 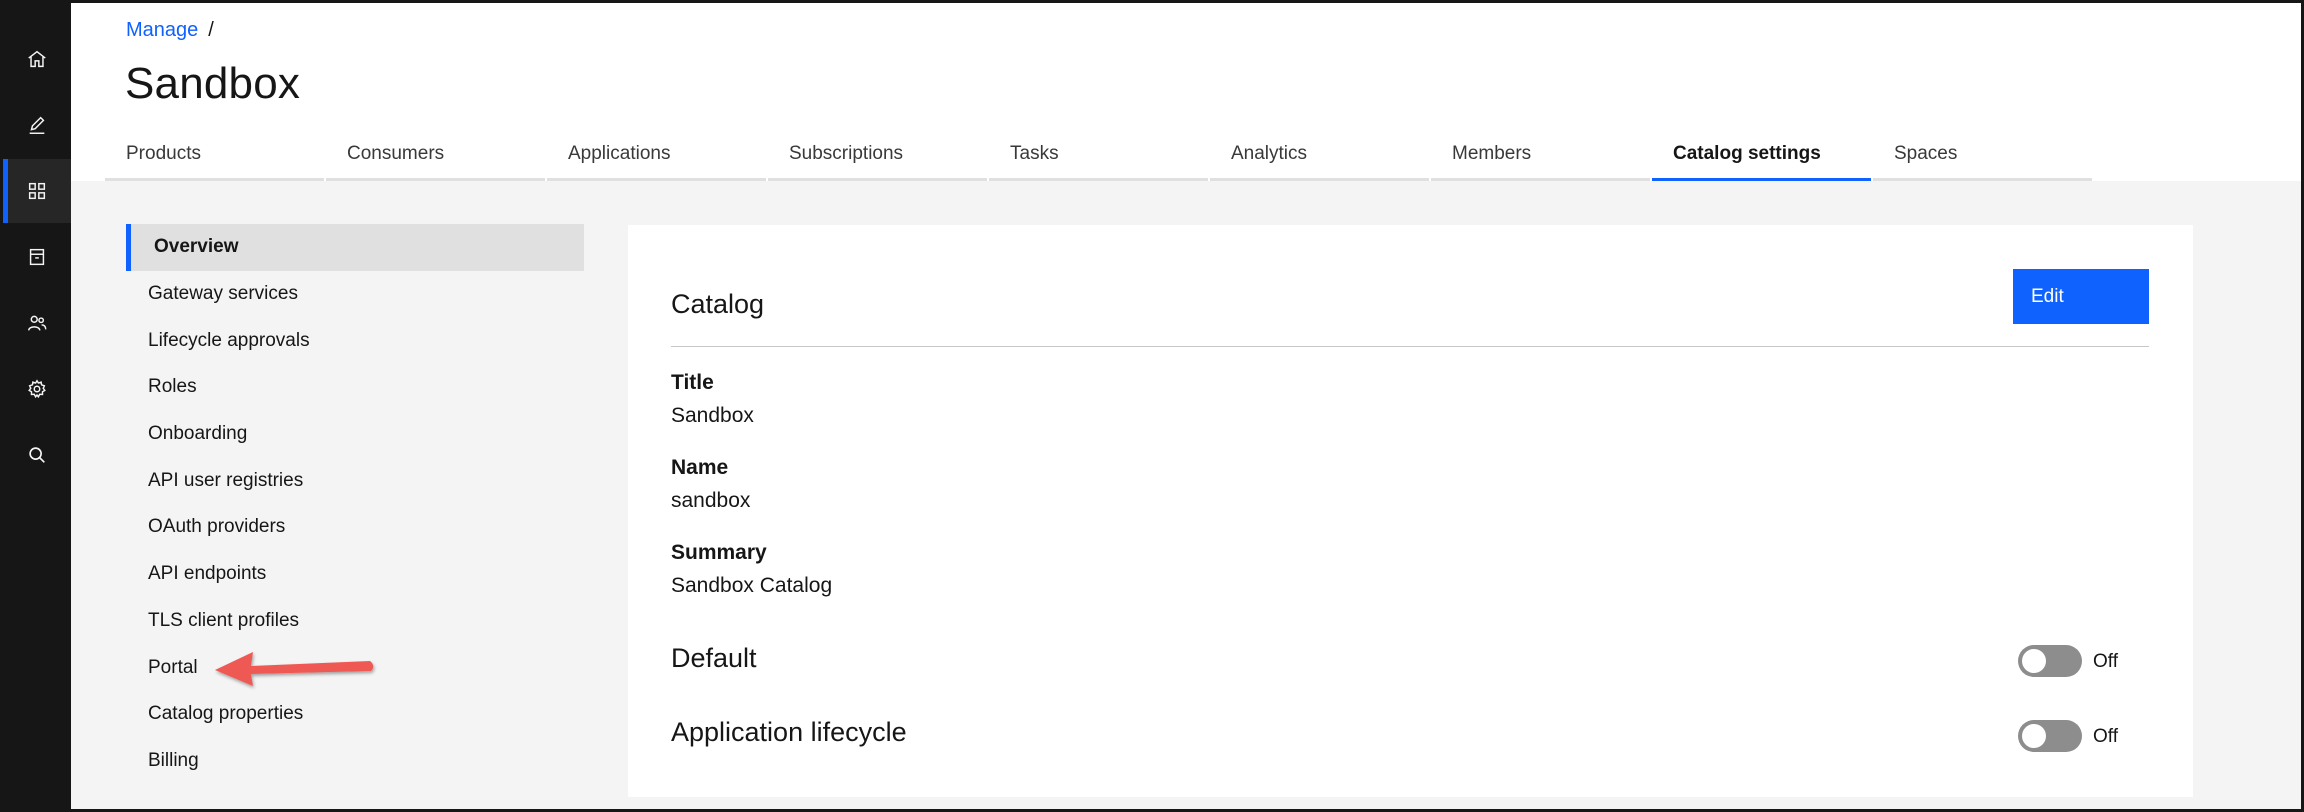 I want to click on arrow-left-icon, so click(x=294, y=669).